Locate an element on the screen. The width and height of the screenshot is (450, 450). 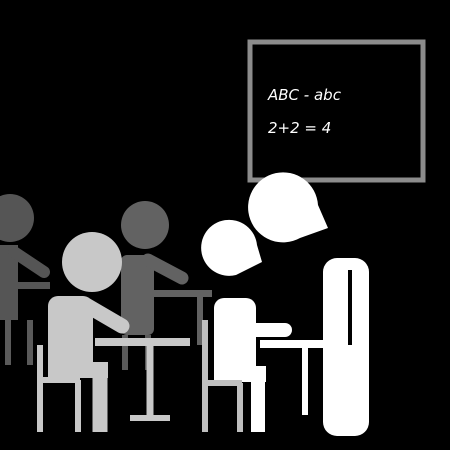
teacher-body is located at coordinates (346, 347).